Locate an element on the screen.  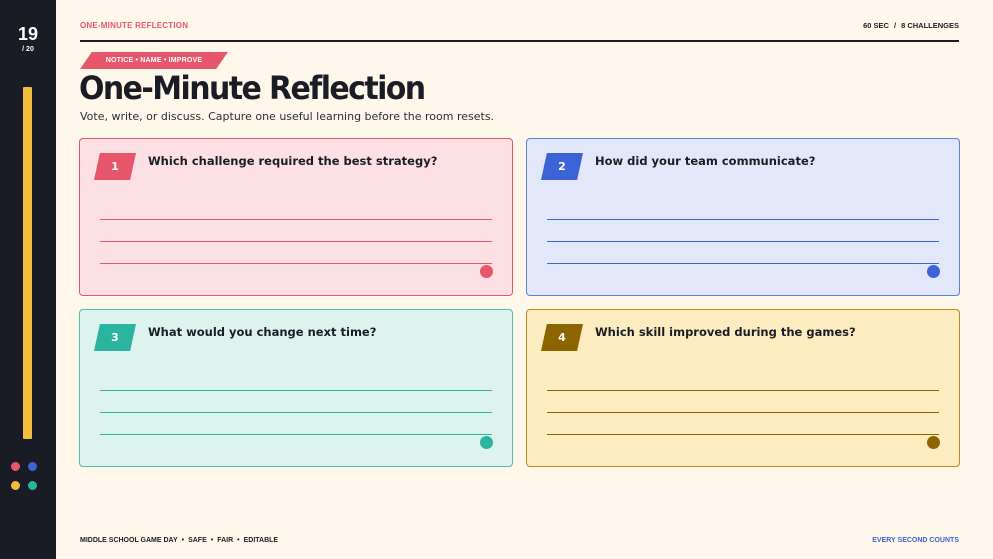
eyebrow-tag: NOTICE • NAME • IMPROVE is located at coordinates (154, 60).